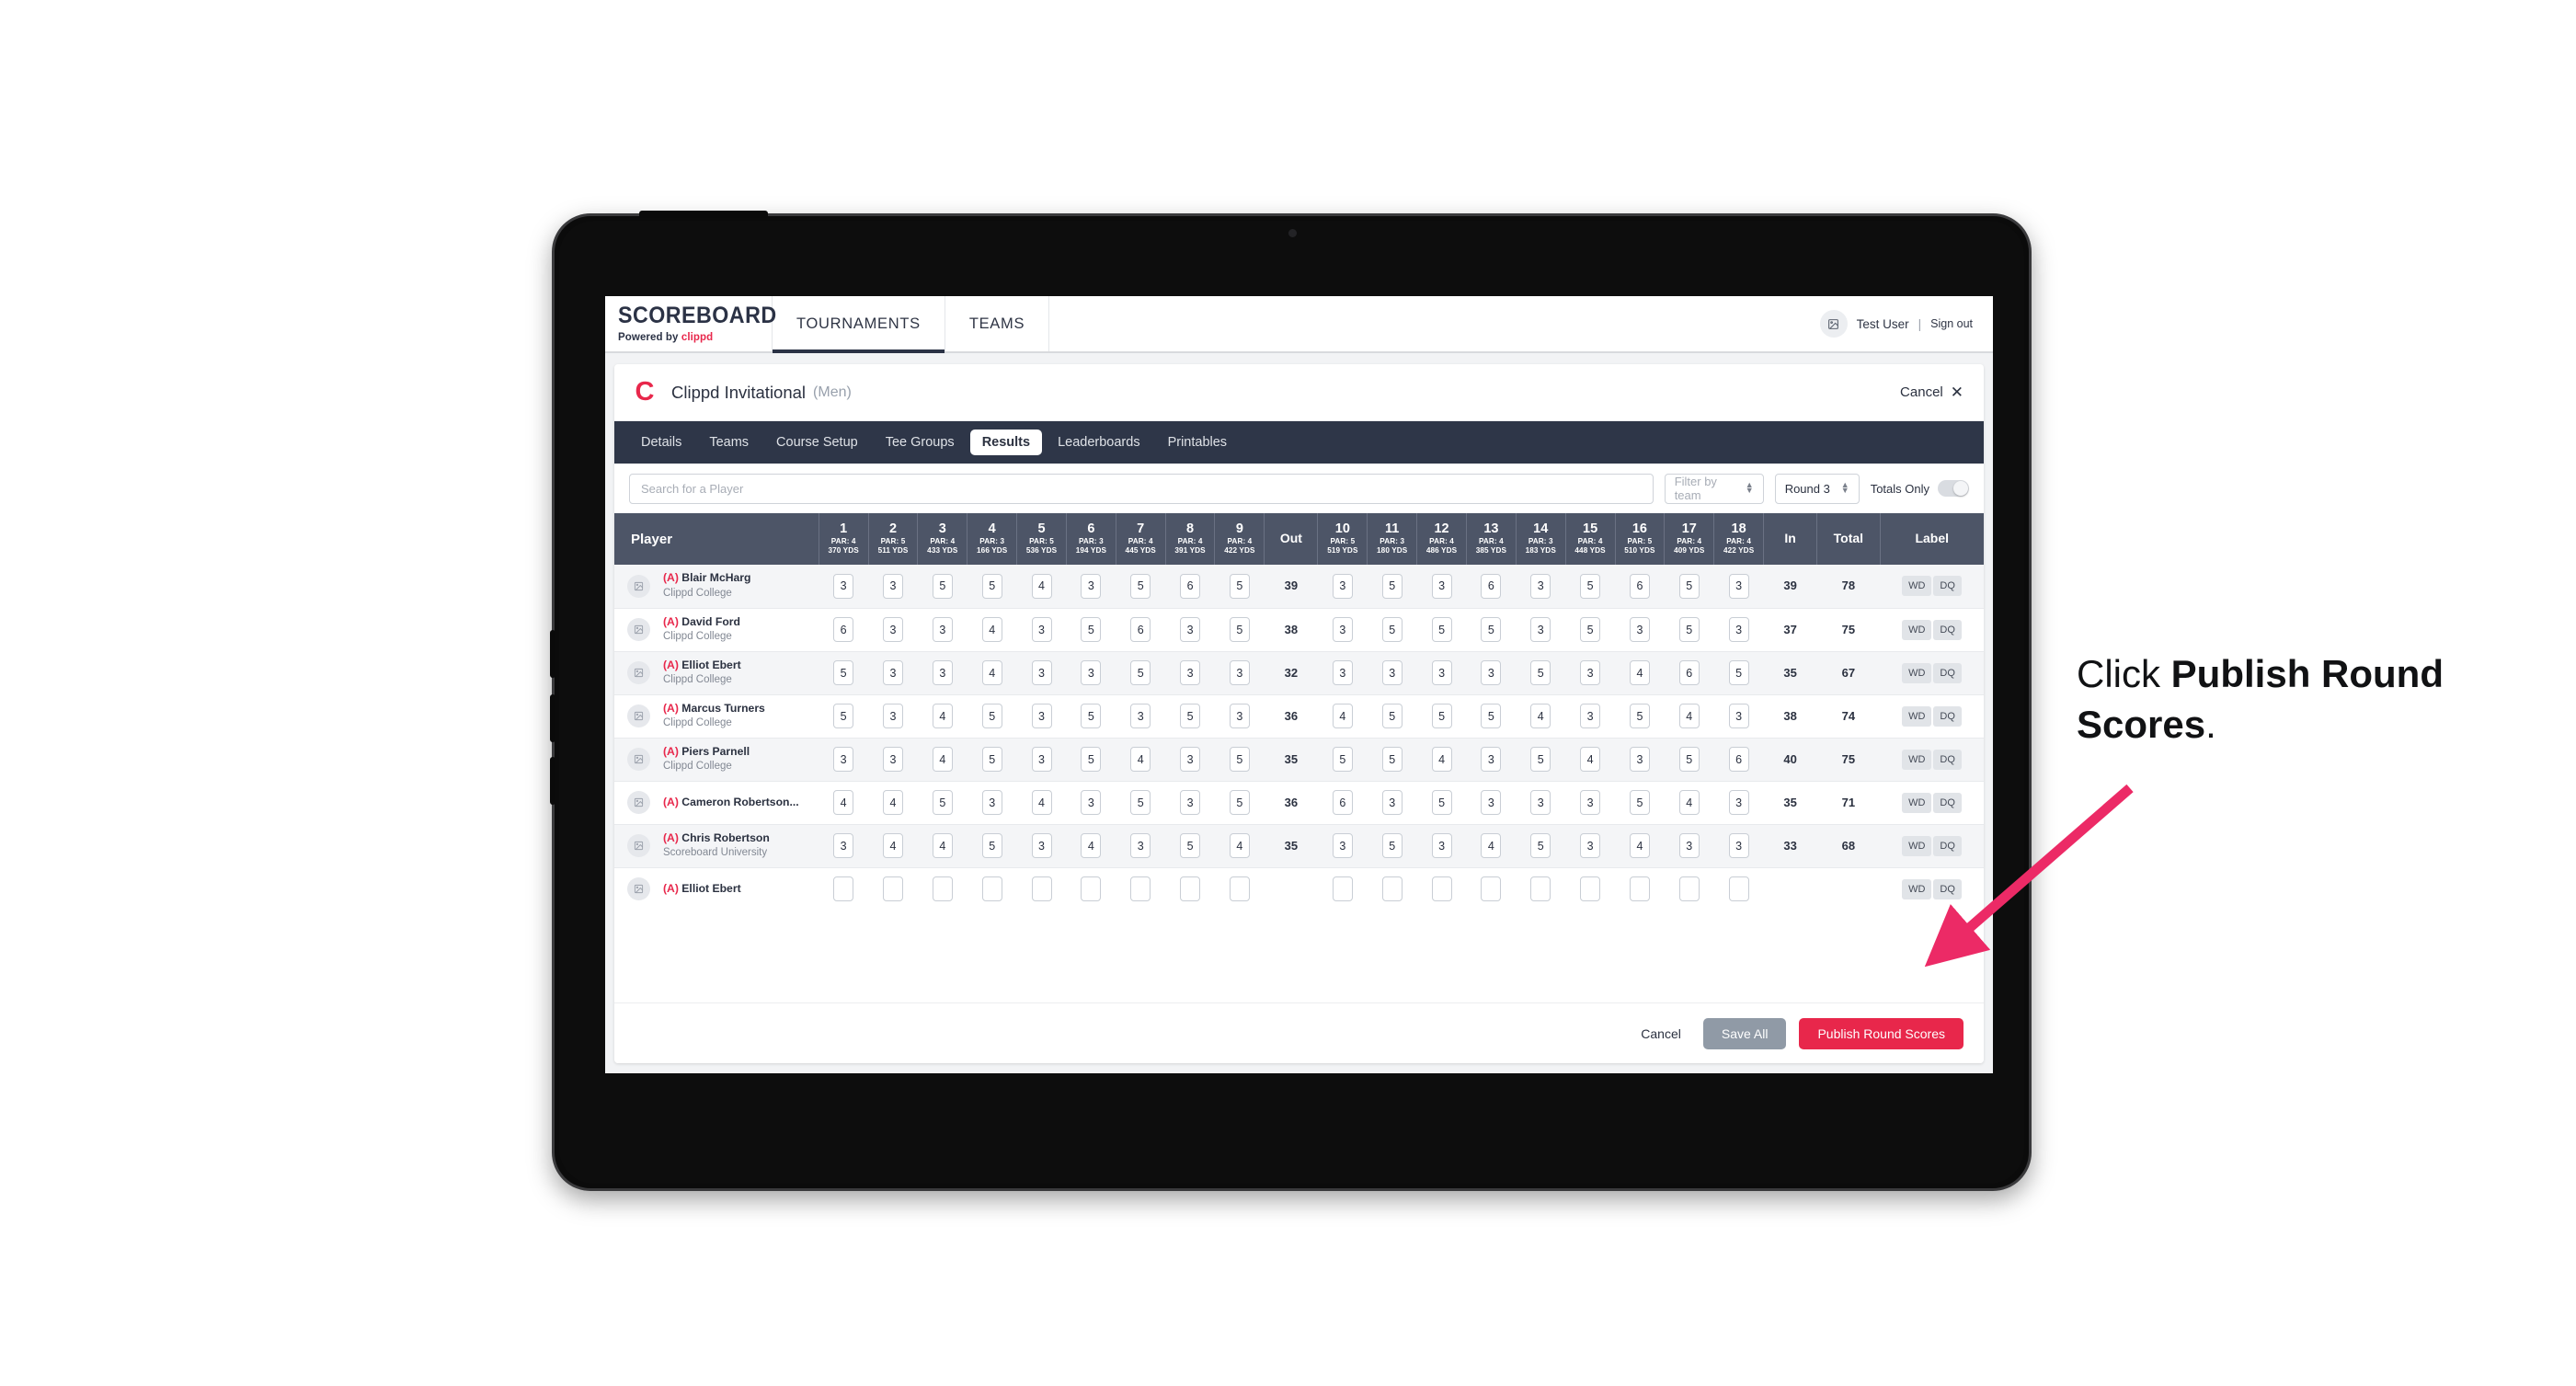 The width and height of the screenshot is (2576, 1386). I want to click on avatar, so click(1833, 324).